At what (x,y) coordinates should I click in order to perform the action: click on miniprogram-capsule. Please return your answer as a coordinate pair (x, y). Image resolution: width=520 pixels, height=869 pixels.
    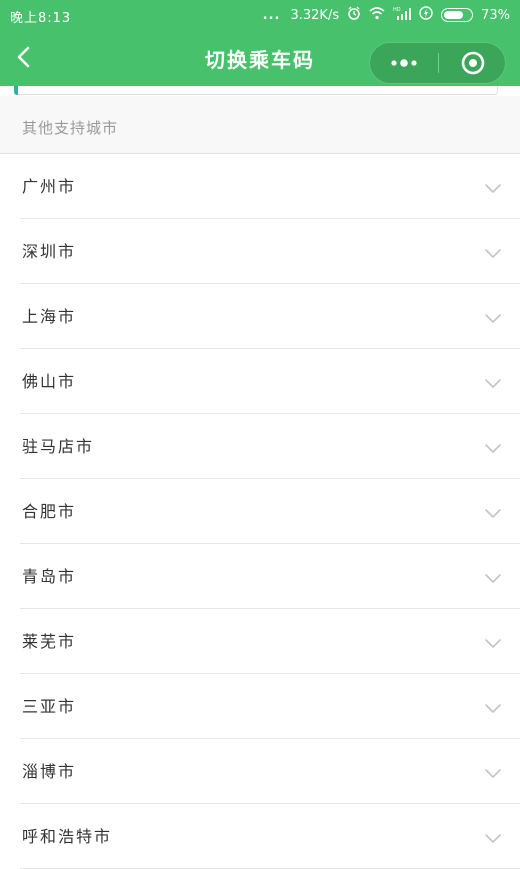
    Looking at the image, I should click on (437, 63).